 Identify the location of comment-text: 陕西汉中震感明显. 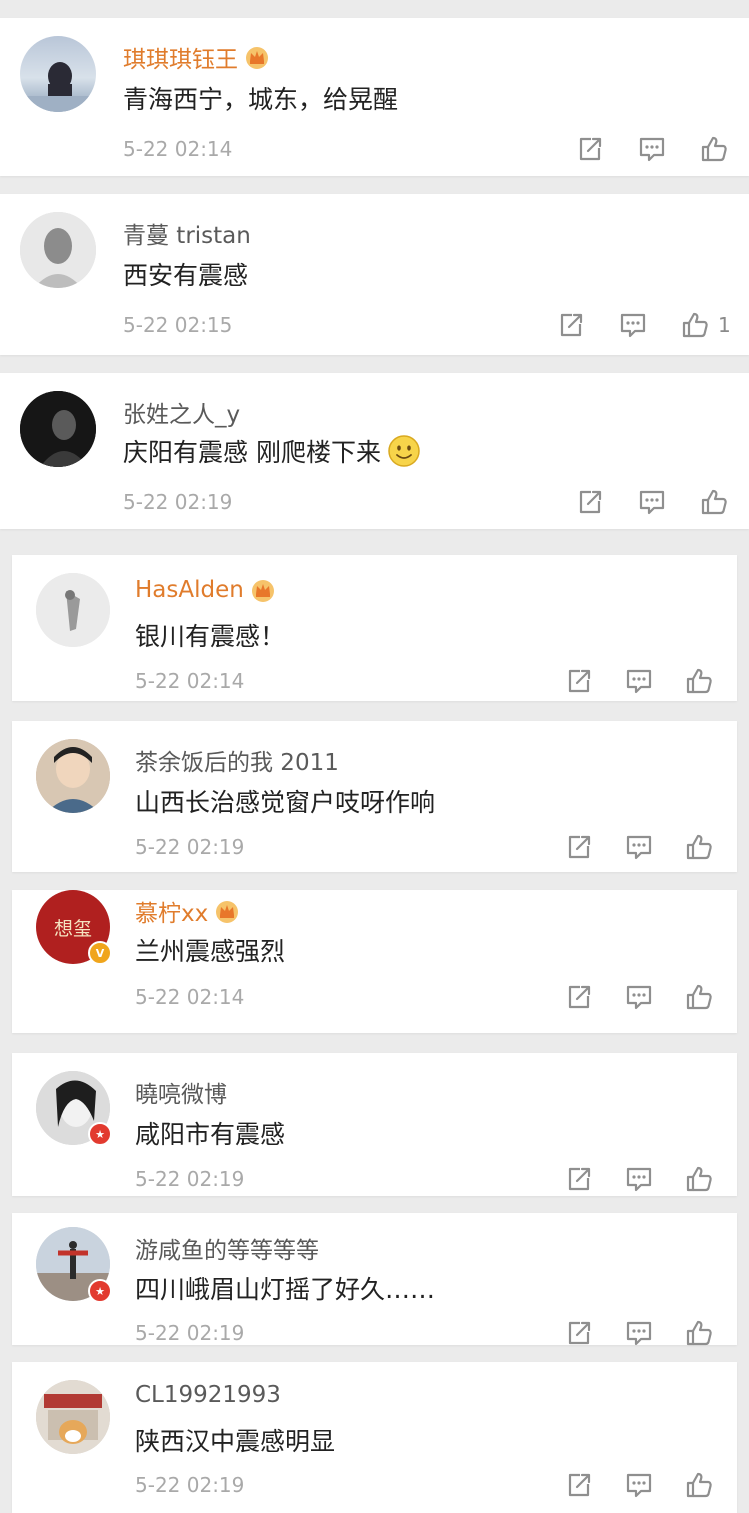
(235, 1440).